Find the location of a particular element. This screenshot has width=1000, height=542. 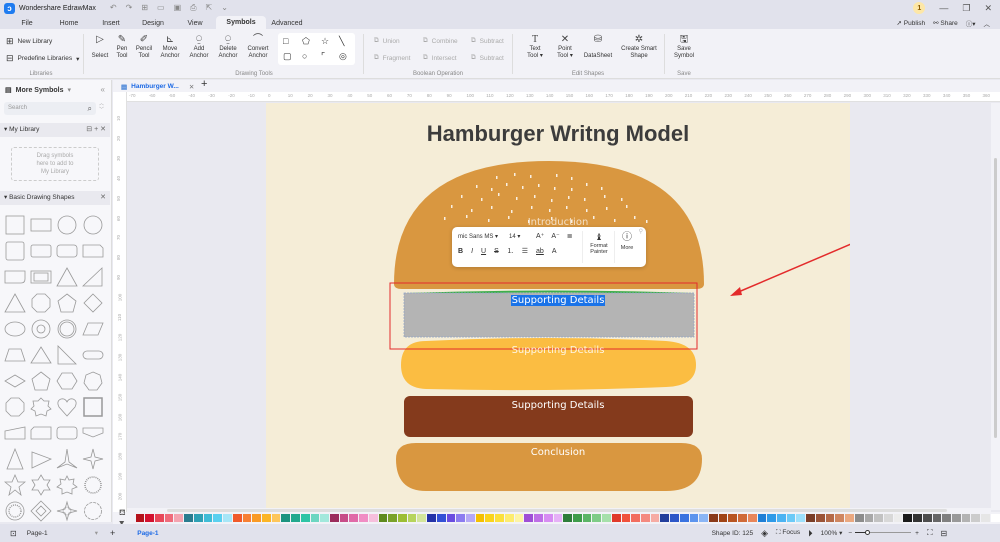

tall-triangle-shape-icon is located at coordinates (15, 459).